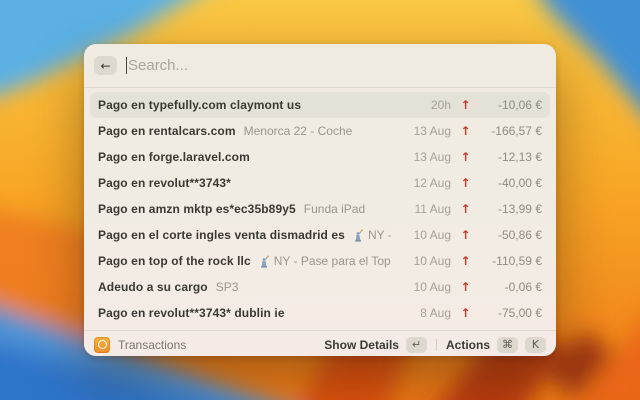 This screenshot has height=400, width=640. What do you see at coordinates (468, 345) in the screenshot?
I see `actions-button: Actions` at bounding box center [468, 345].